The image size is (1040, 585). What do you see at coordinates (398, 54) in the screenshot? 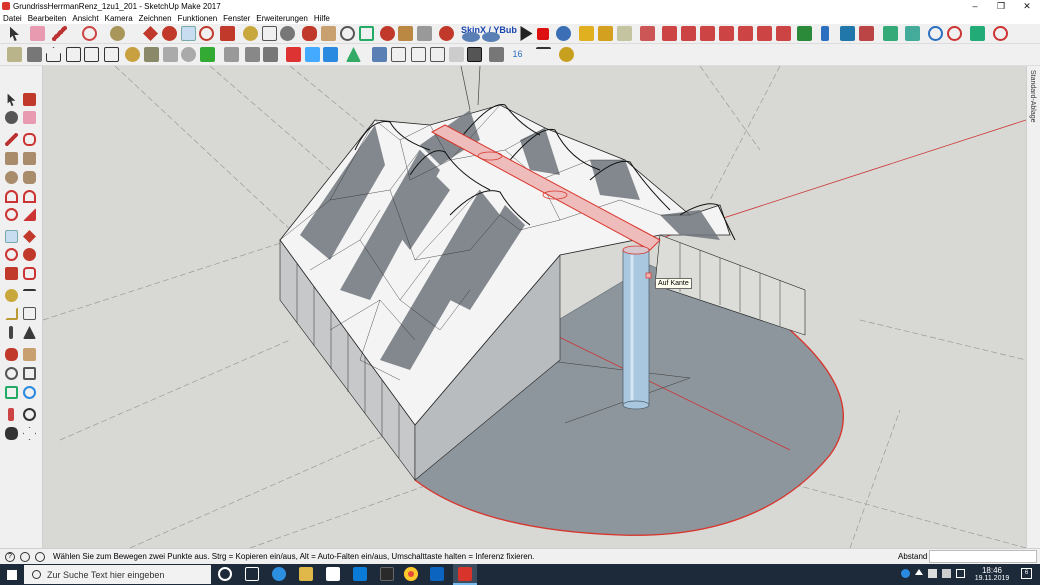
I see `wireframe-icon` at bounding box center [398, 54].